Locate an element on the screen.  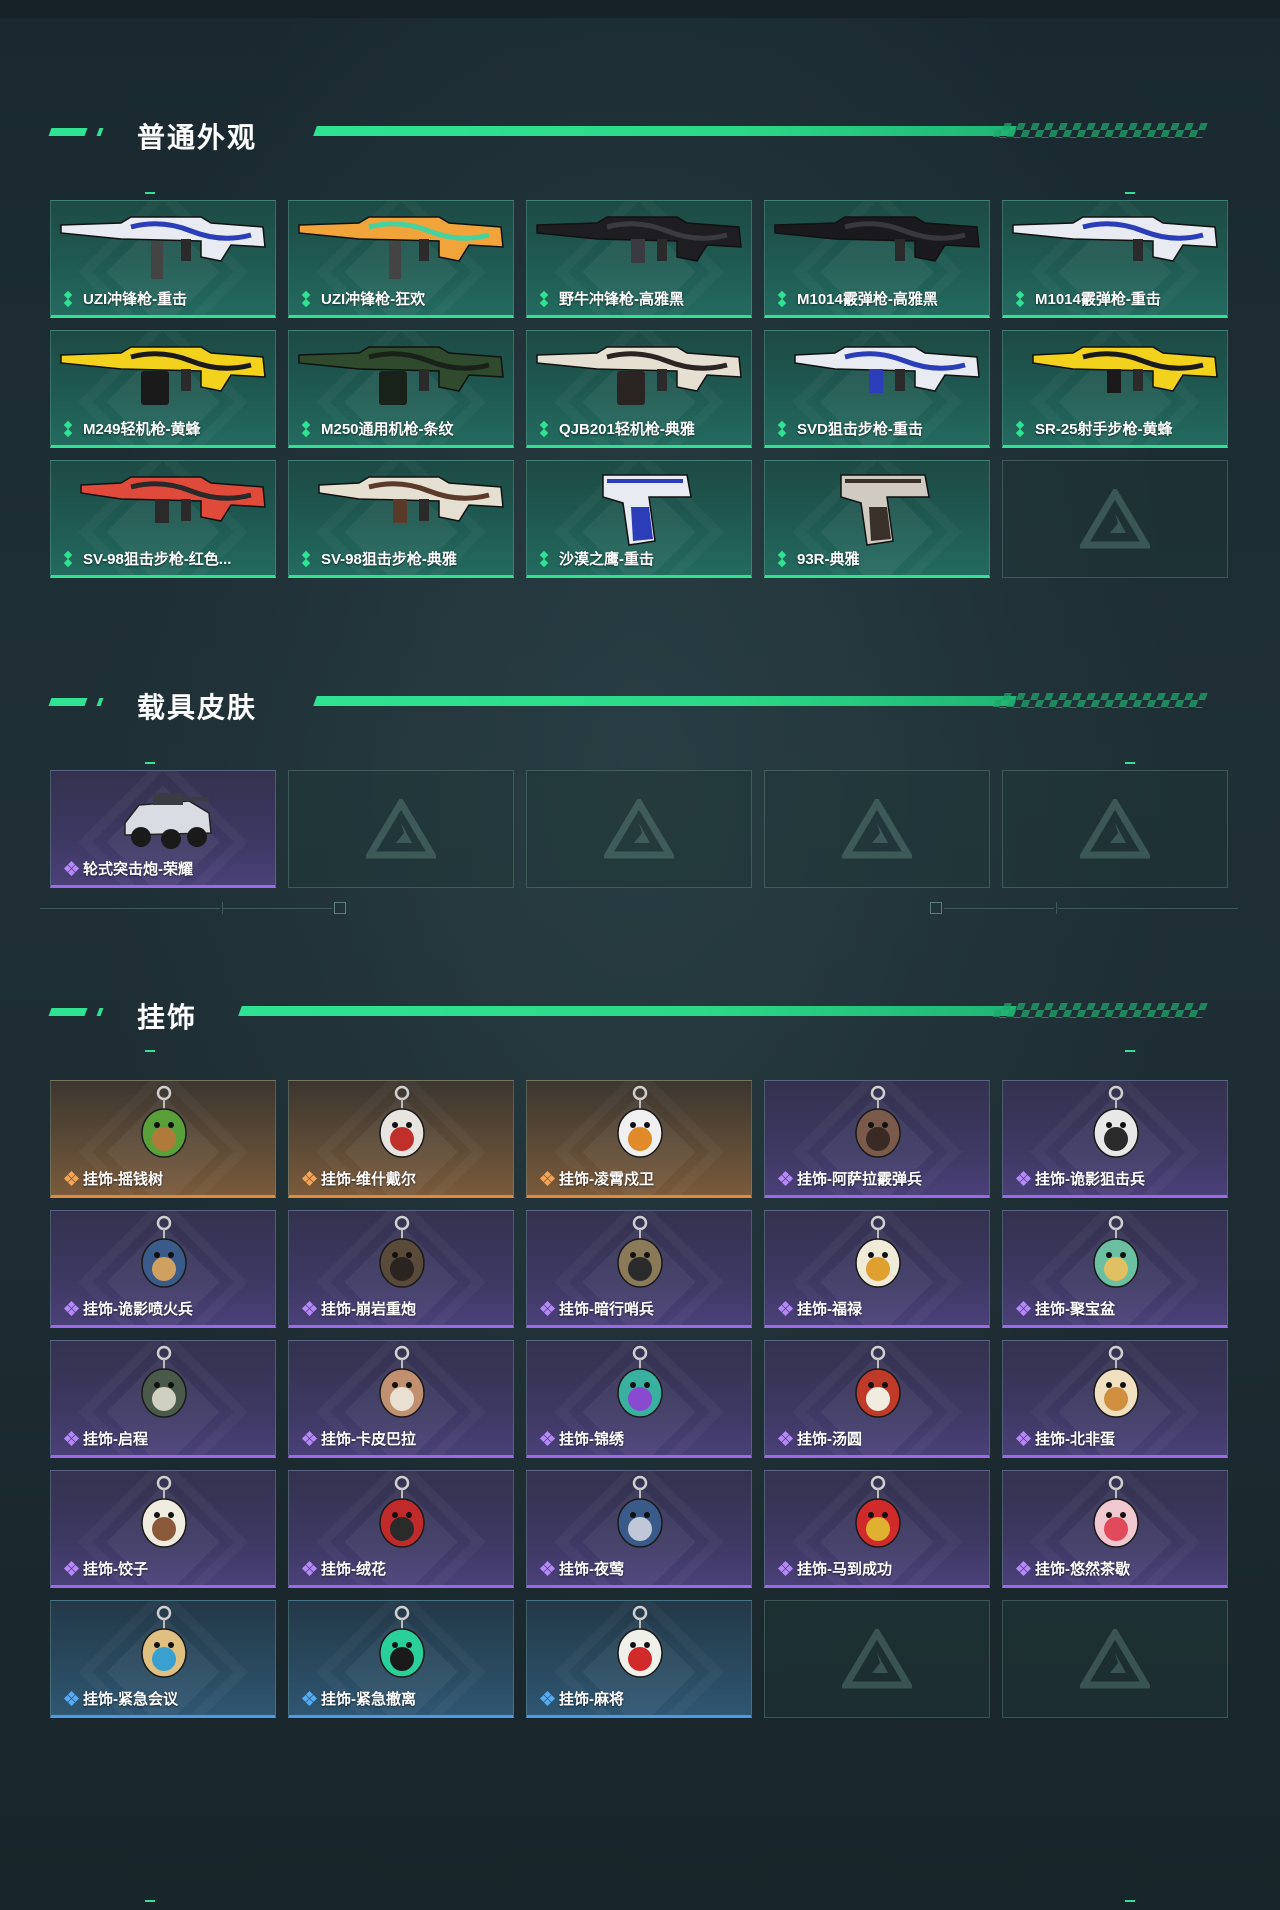
item-card: M249轻机枪-黄蜂 is located at coordinates (163, 389).